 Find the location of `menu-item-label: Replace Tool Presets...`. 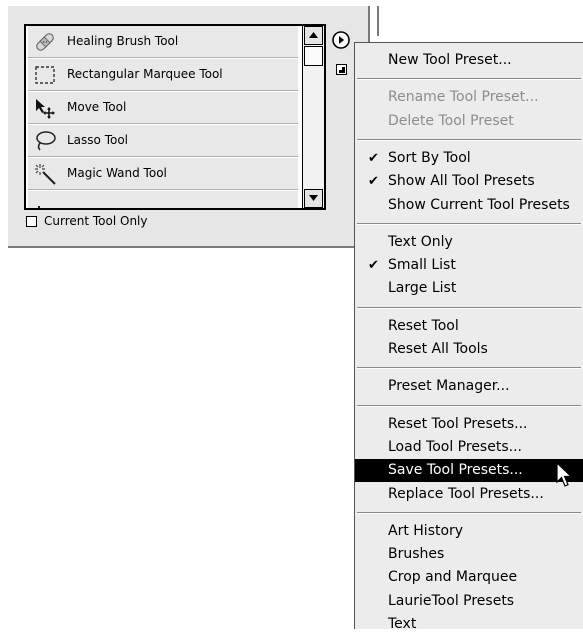

menu-item-label: Replace Tool Presets... is located at coordinates (466, 493).